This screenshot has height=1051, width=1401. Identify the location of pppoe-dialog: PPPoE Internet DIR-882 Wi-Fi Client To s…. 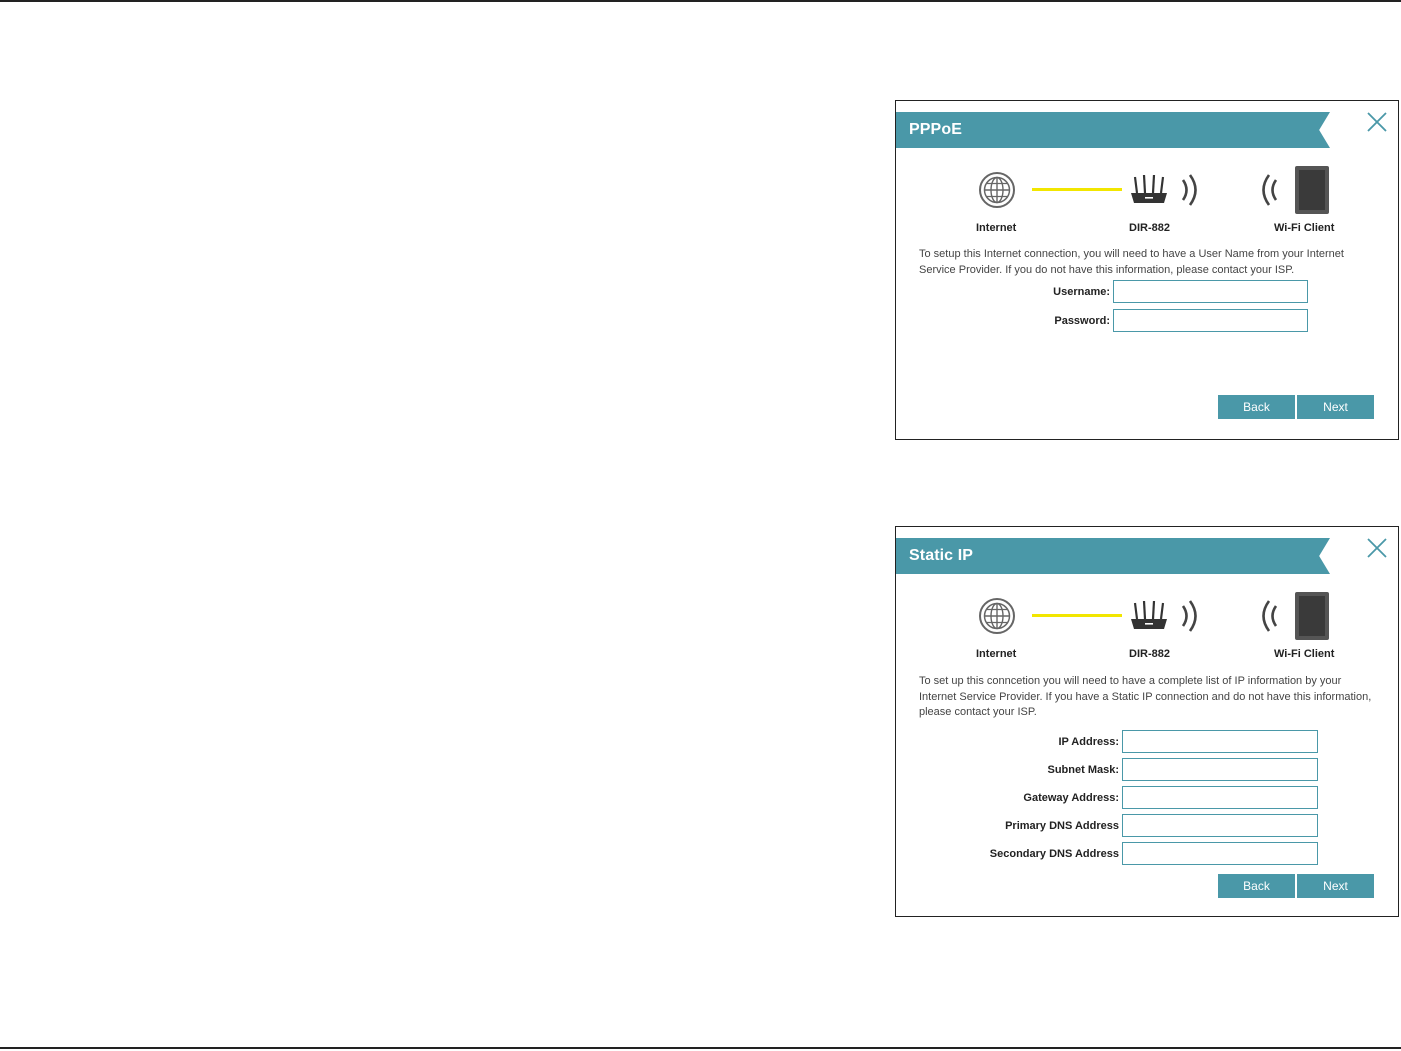
(1147, 270).